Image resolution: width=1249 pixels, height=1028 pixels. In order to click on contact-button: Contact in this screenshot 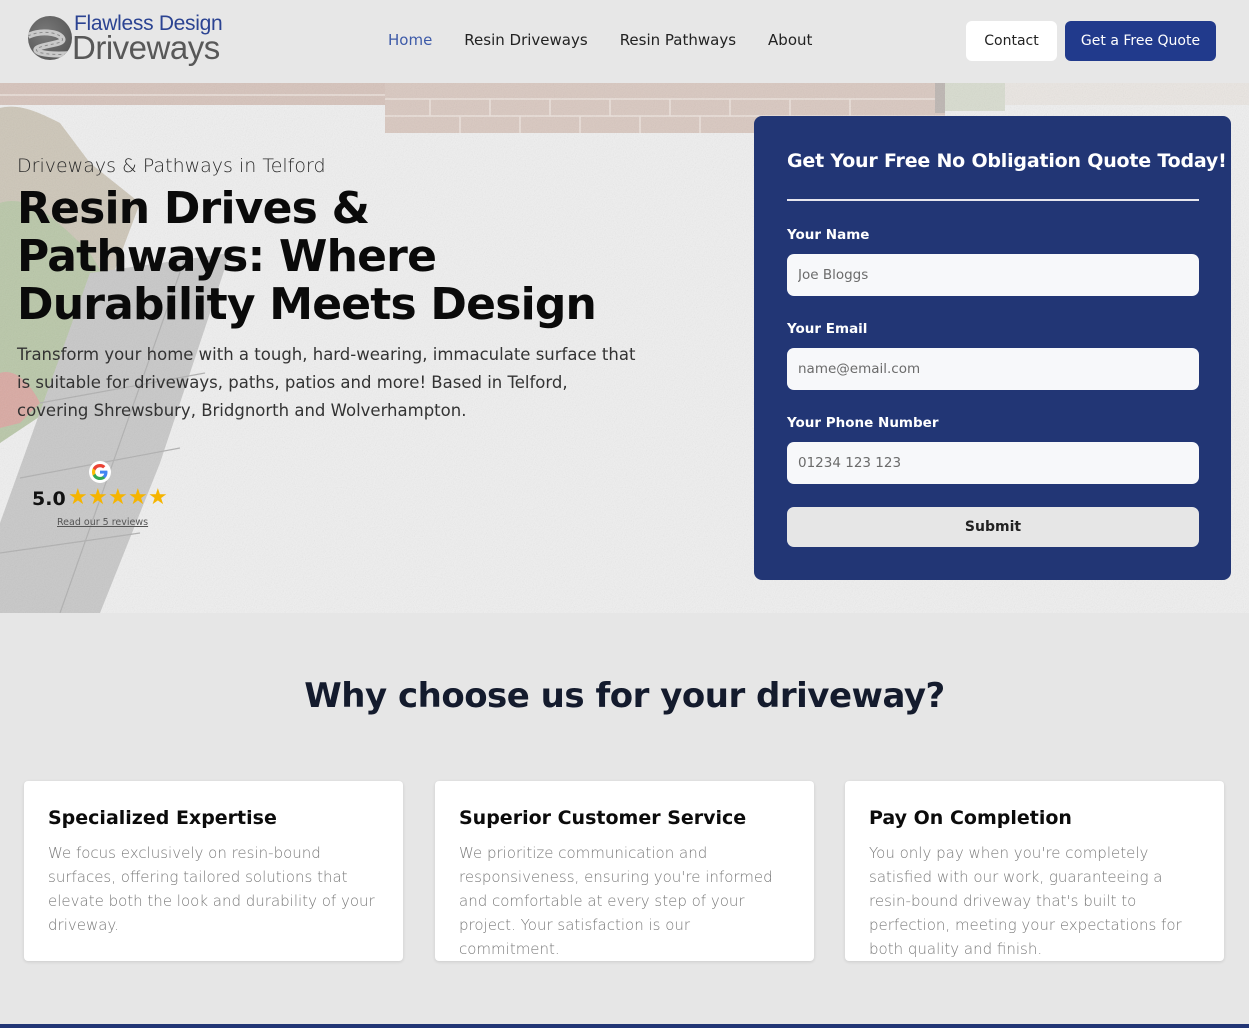, I will do `click(1011, 41)`.